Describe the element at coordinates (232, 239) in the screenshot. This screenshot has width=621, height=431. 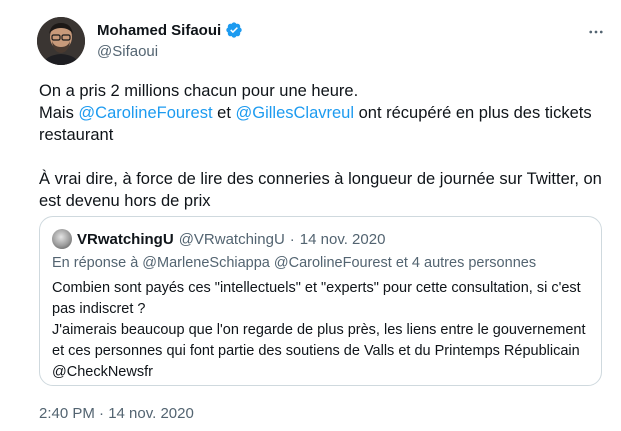
I see `quoted-handle: @VRwatchingU` at that location.